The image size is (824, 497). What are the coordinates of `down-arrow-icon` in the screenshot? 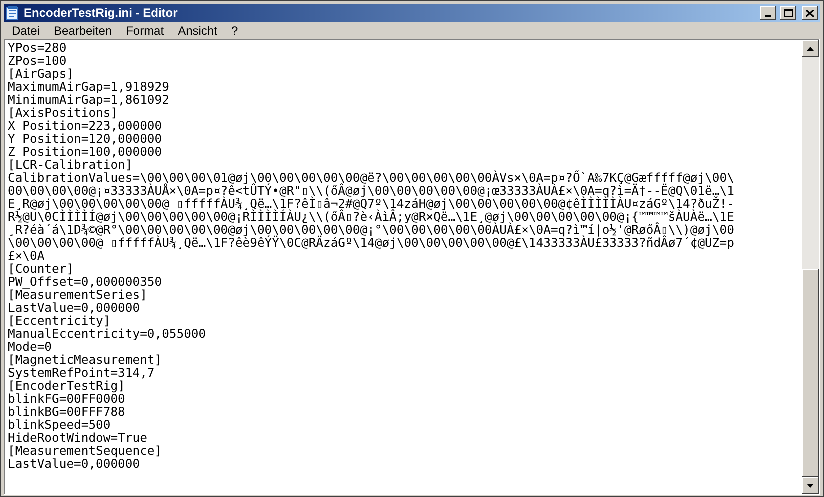 It's located at (810, 486).